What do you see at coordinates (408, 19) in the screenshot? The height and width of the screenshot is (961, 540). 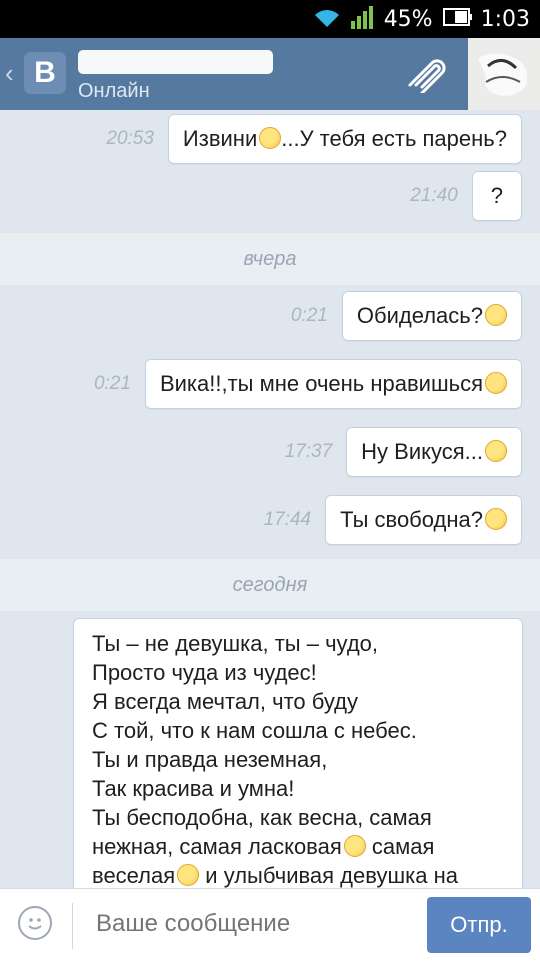 I see `battery-percent: 45%` at bounding box center [408, 19].